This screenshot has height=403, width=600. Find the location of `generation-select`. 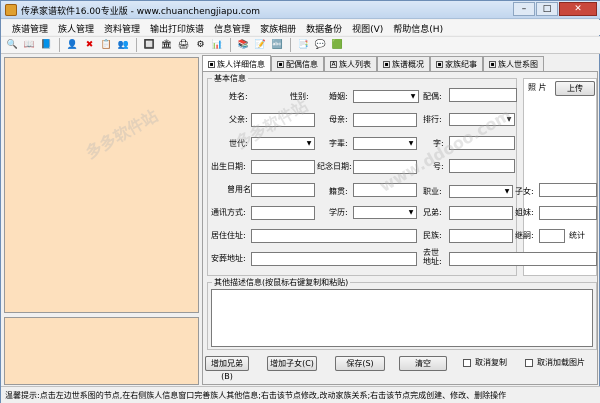

generation-select is located at coordinates (283, 143).